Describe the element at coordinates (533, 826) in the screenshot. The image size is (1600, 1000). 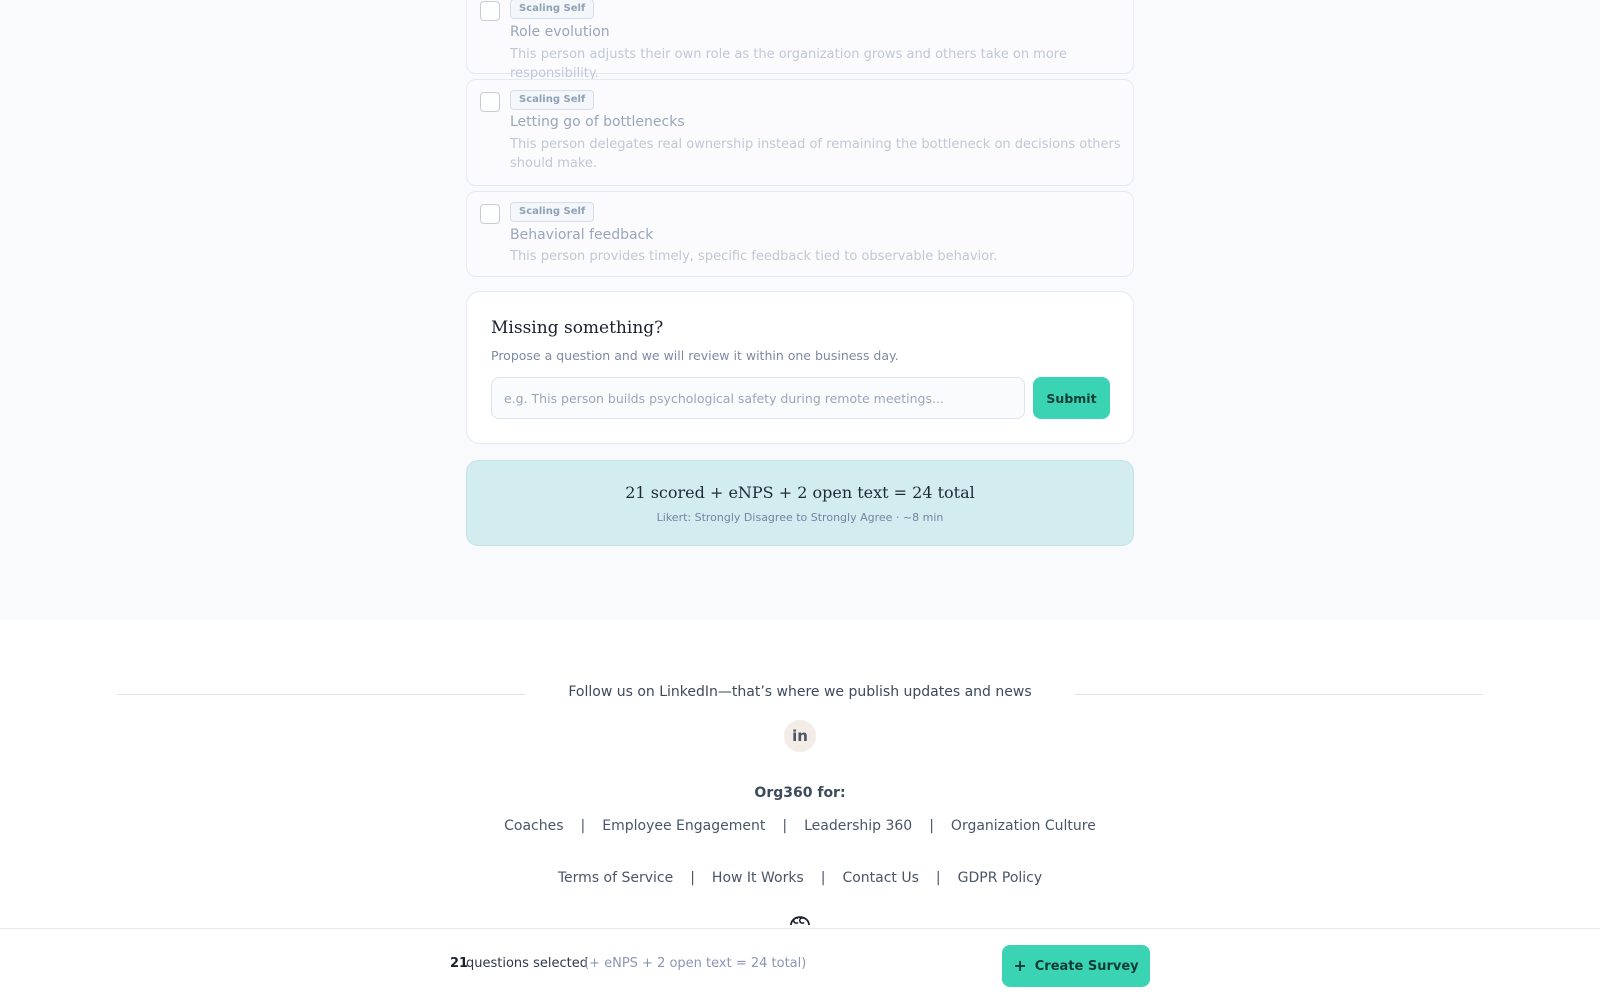
I see `link-coaches: Coaches` at that location.